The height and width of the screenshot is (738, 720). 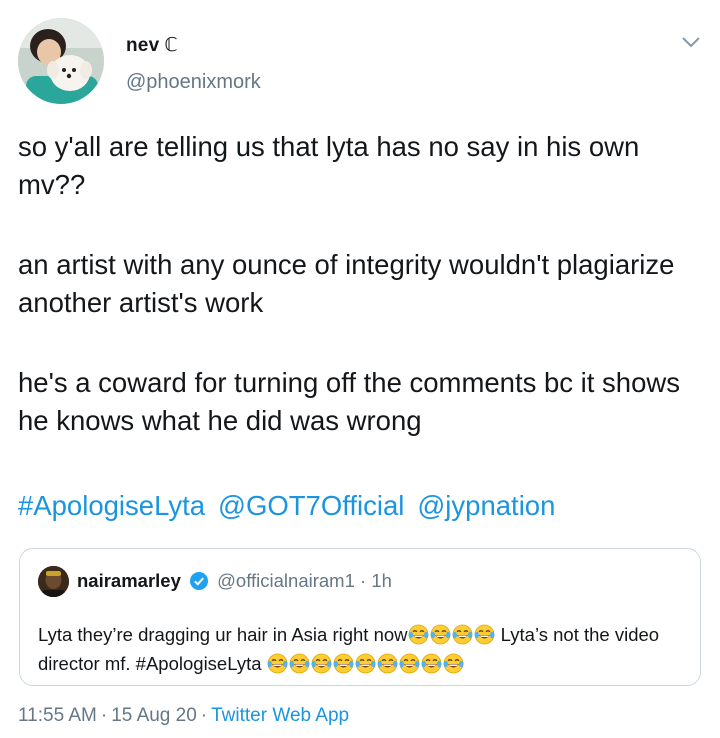 I want to click on quoted-header: nairamarley @officialnairam1 · 1h, so click(x=234, y=581).